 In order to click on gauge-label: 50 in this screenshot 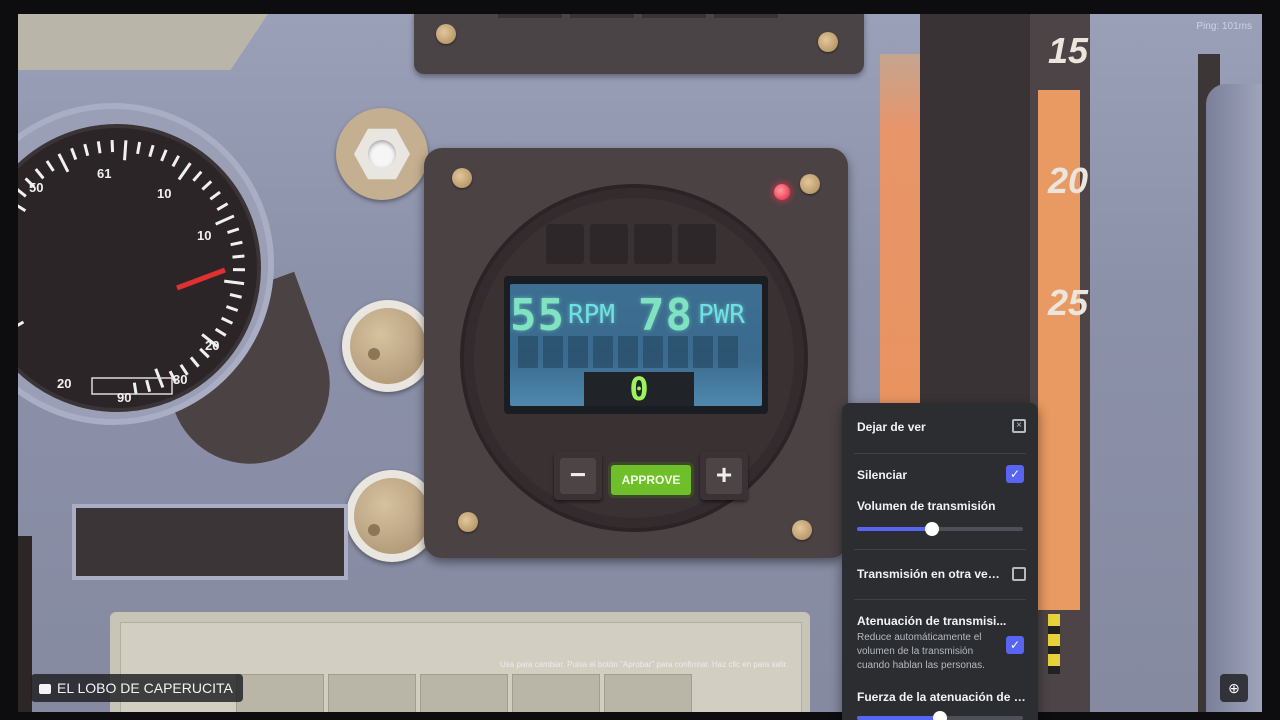, I will do `click(36, 187)`.